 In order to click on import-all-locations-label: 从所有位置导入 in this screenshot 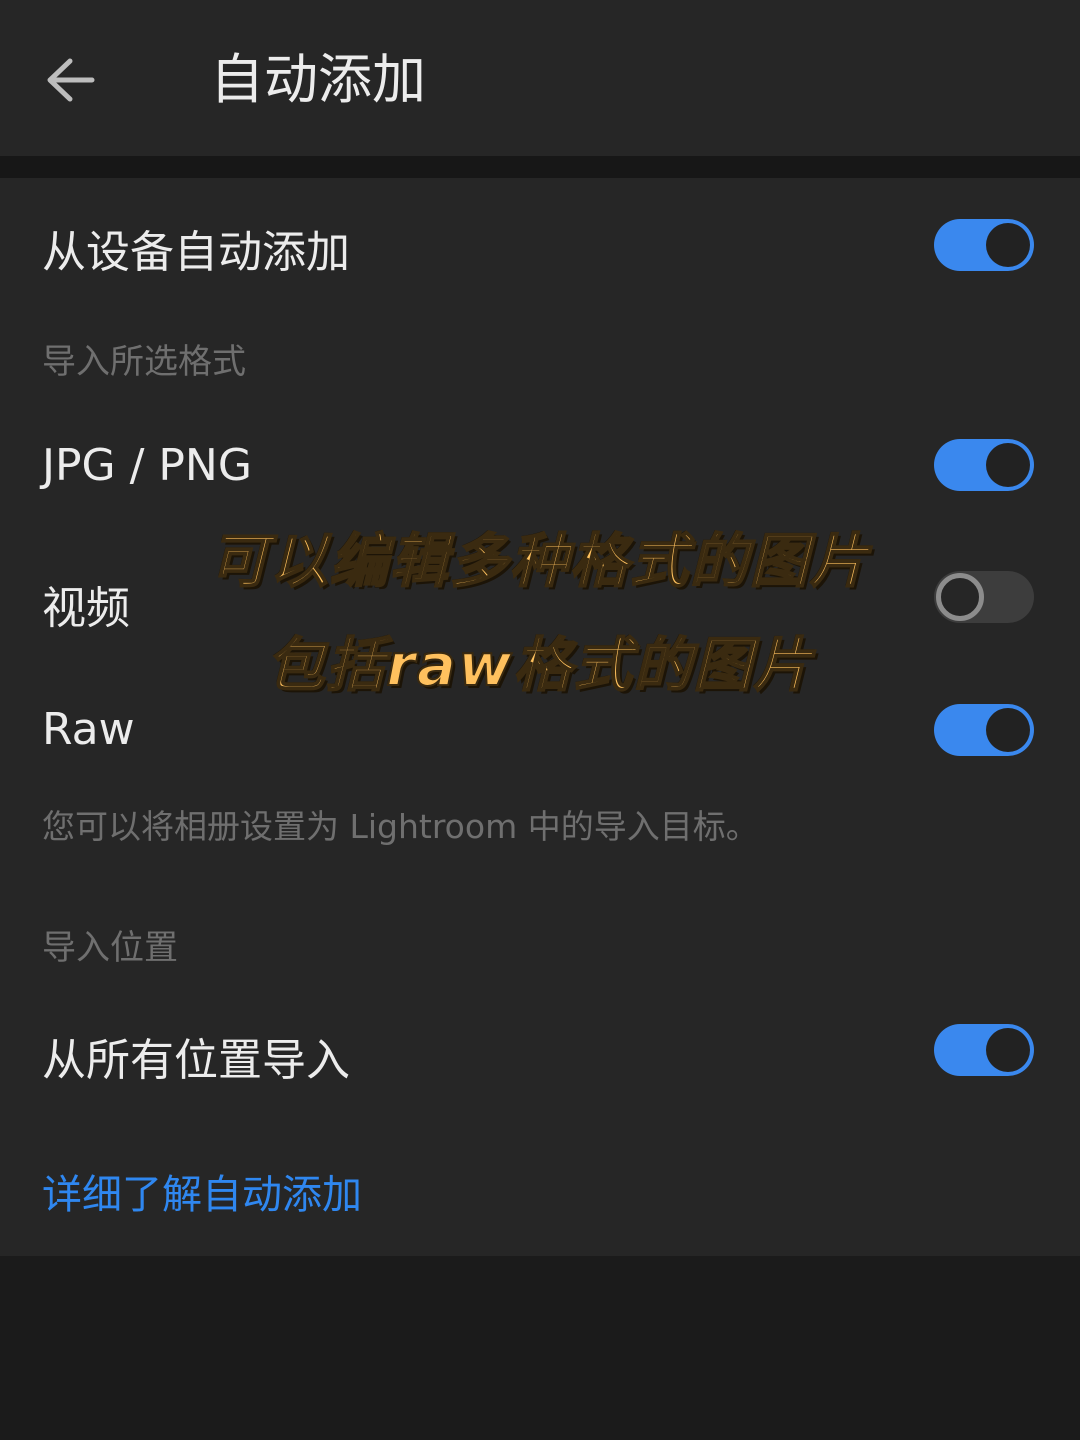, I will do `click(196, 1060)`.